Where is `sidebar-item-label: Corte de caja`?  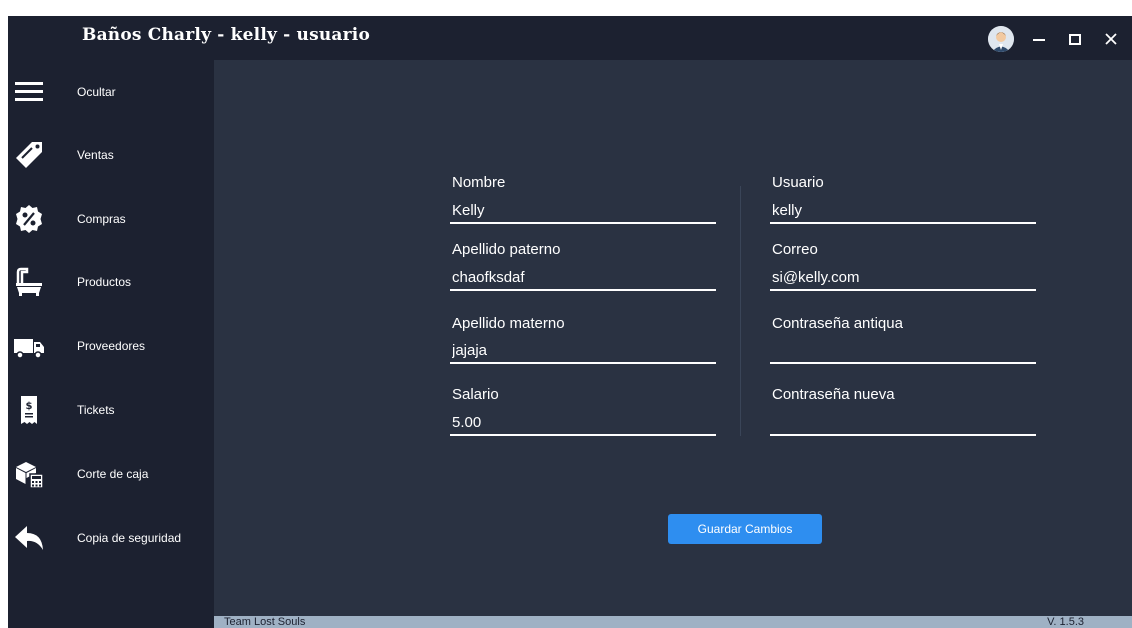
sidebar-item-label: Corte de caja is located at coordinates (113, 474).